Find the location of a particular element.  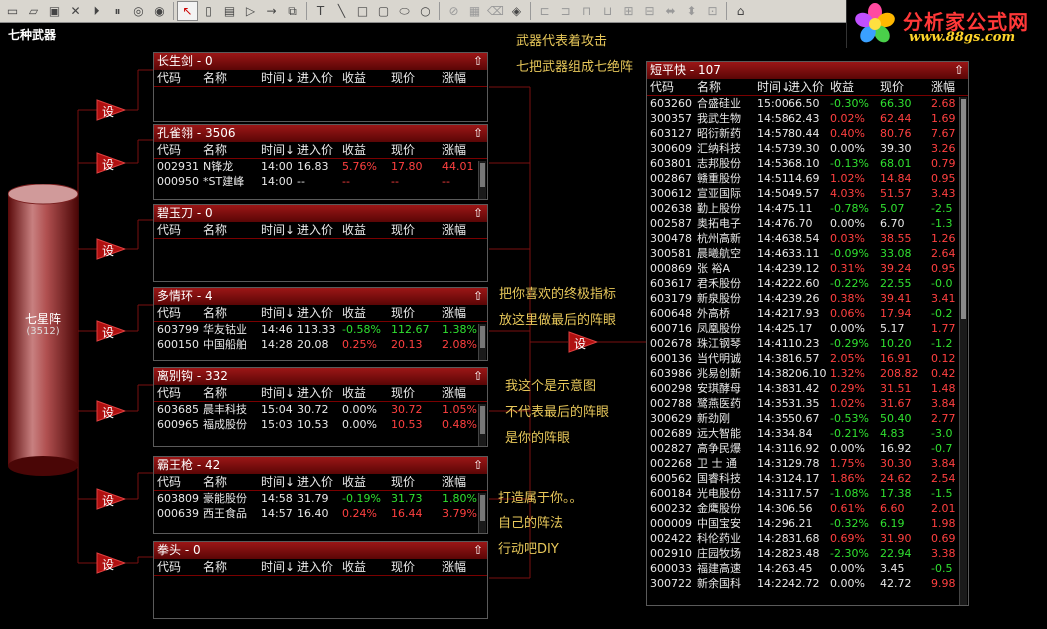

table-row: 300722 新余国科 14:22 42.72 0.00% 42.72 9.98 is located at coordinates (807, 583).